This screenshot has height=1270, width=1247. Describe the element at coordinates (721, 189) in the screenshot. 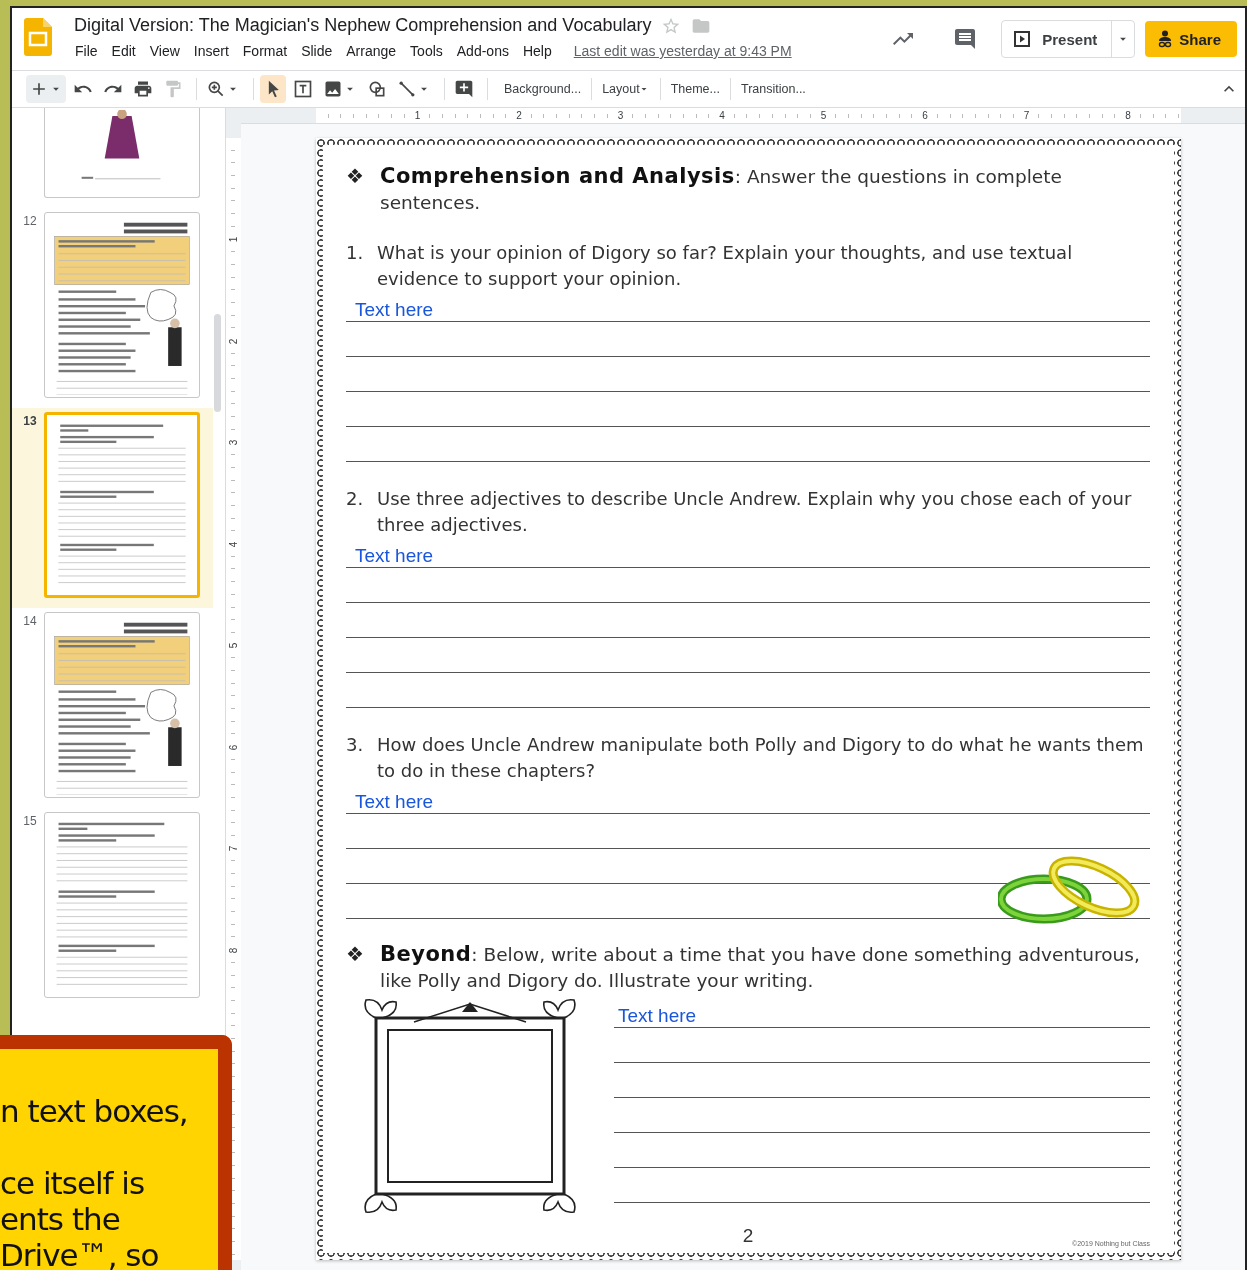

I see `section-instructions: Comprehension and Analysis: Answer the questions in complete sentences.` at that location.